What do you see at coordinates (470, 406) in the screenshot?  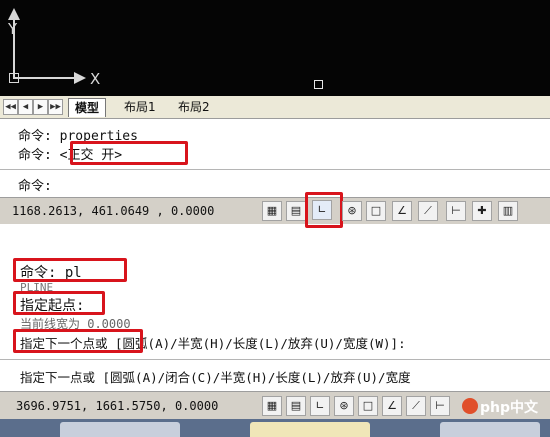 I see `watermark-logo-icon` at bounding box center [470, 406].